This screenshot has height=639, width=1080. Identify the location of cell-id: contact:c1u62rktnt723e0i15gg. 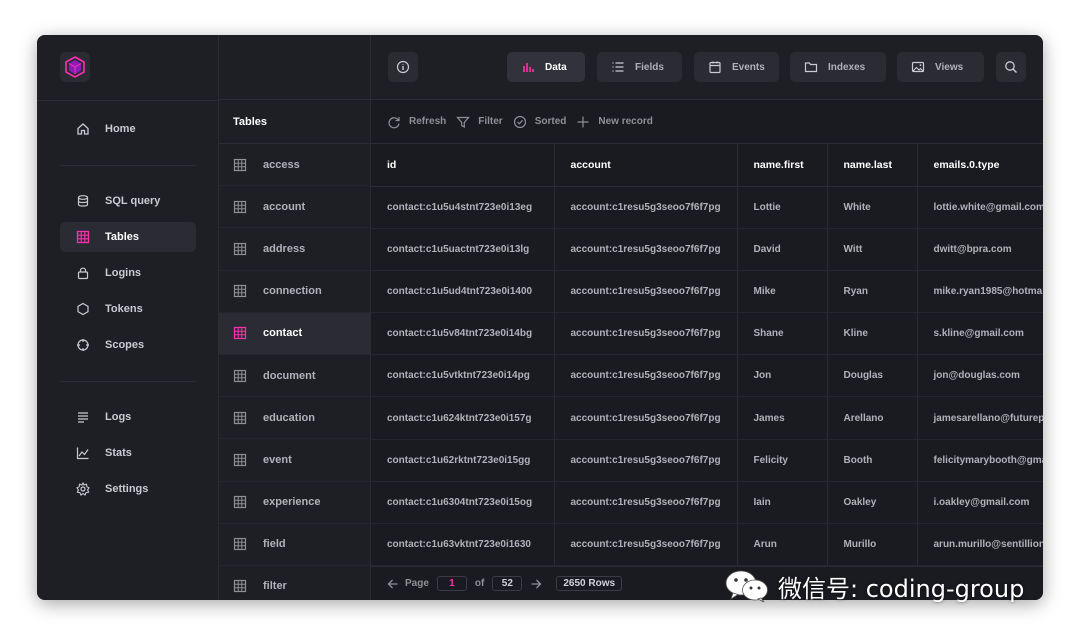
(463, 460).